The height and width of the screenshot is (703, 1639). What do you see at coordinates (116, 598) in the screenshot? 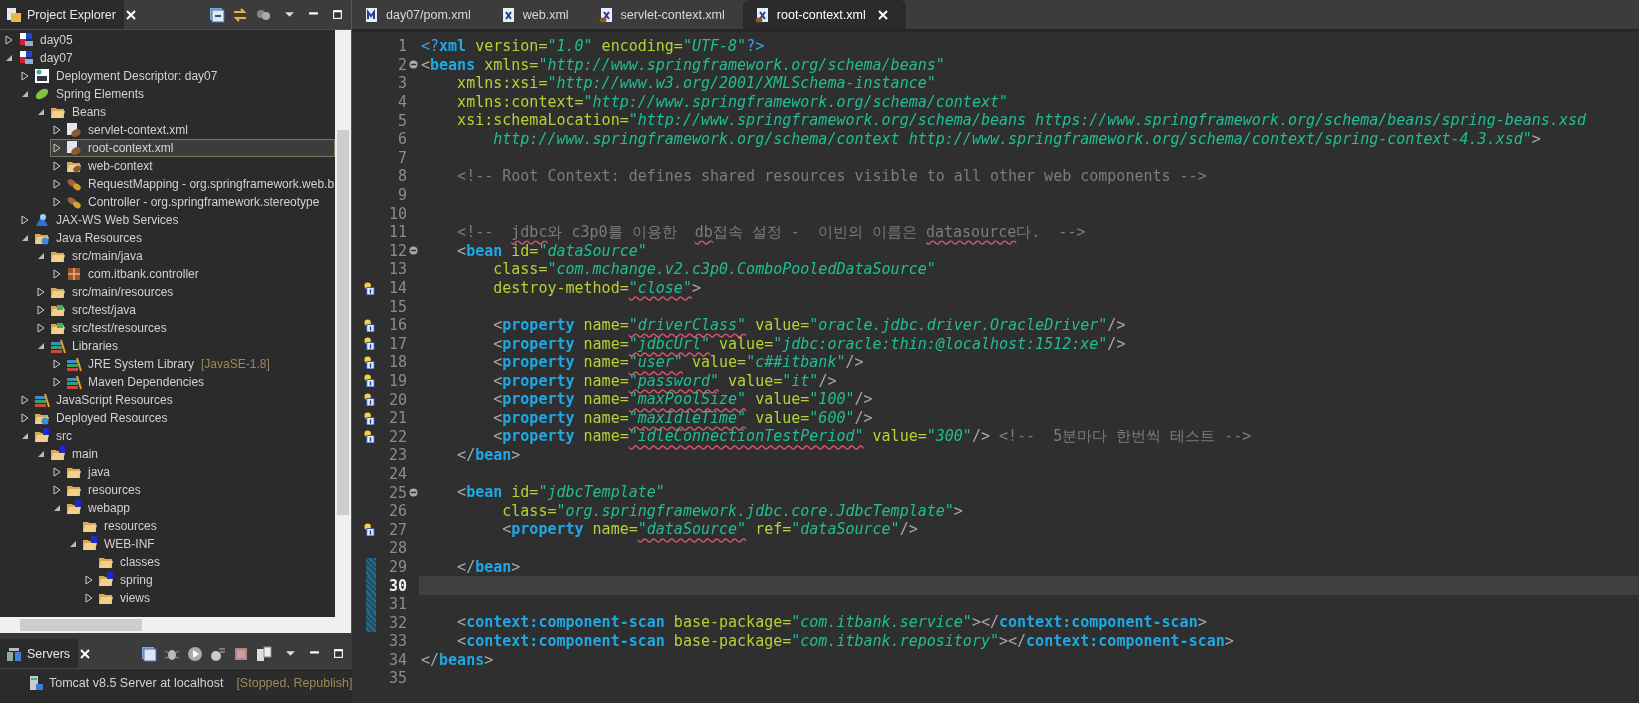
I see `tree-item: views` at bounding box center [116, 598].